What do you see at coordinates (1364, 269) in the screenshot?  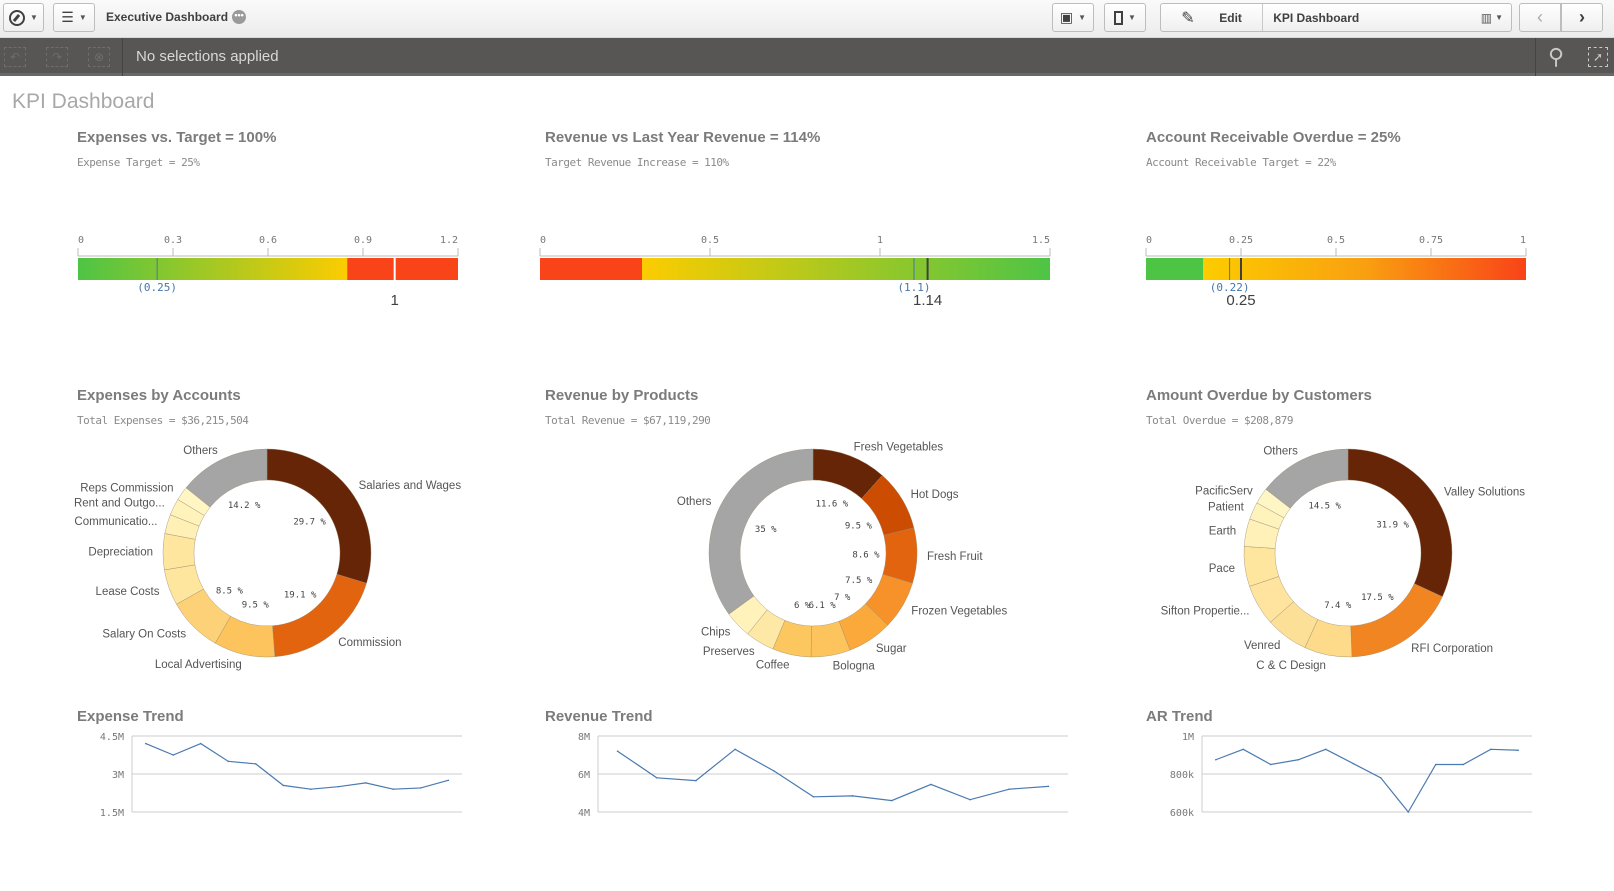 I see `gauge-segment` at bounding box center [1364, 269].